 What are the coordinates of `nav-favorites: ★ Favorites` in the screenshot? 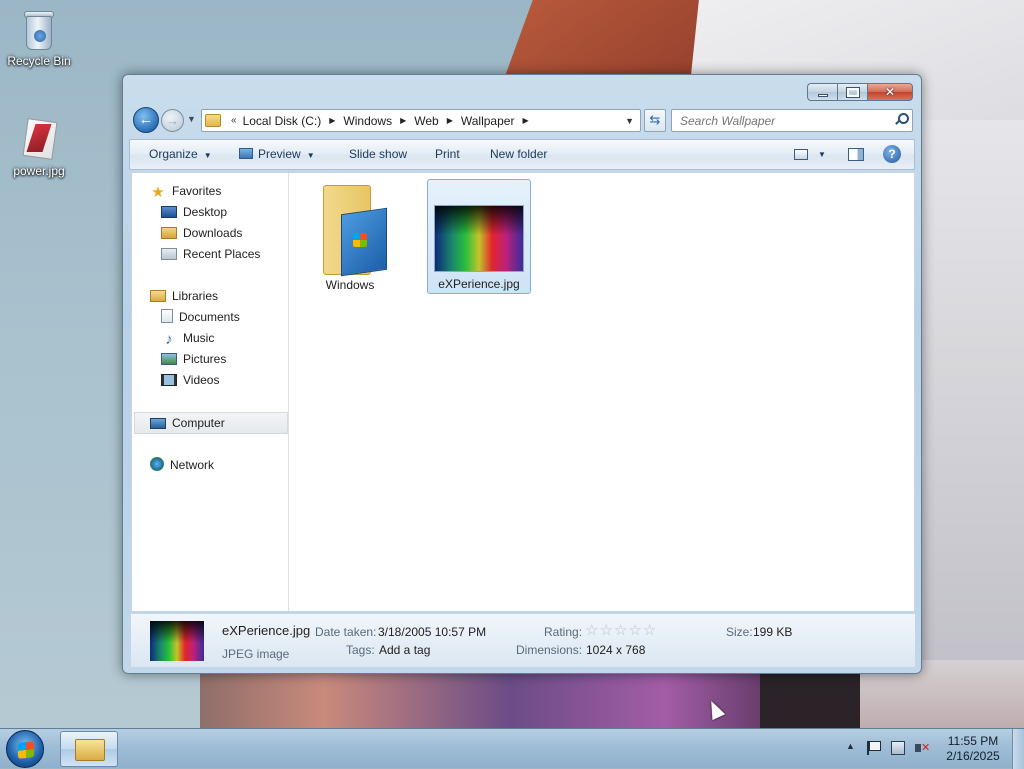 It's located at (185, 191).